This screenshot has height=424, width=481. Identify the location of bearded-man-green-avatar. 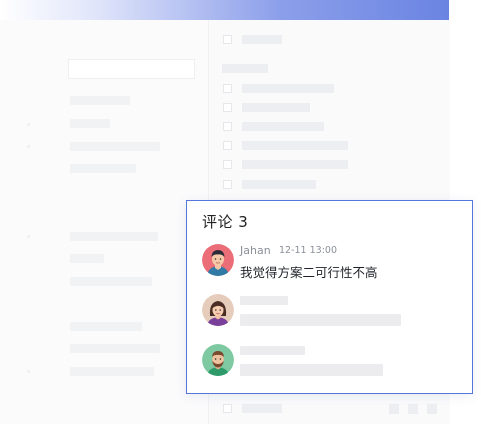
(218, 360).